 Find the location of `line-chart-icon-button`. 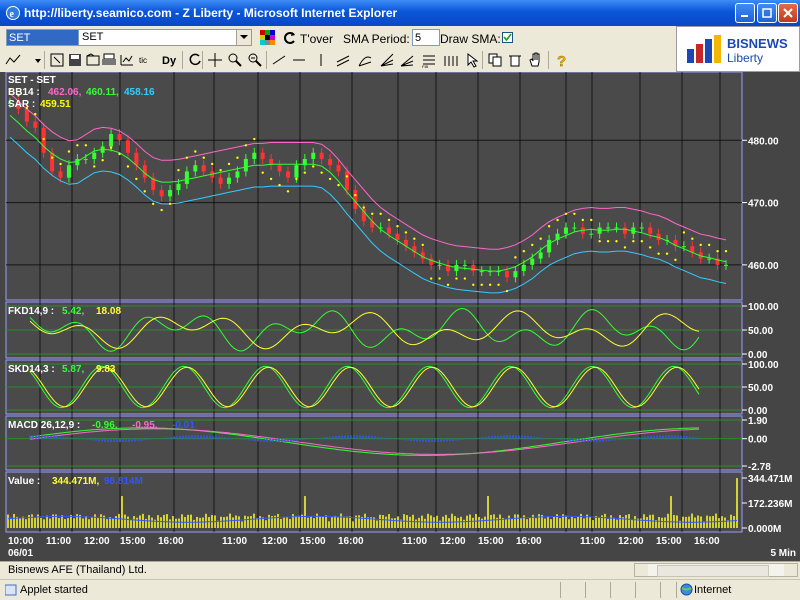

line-chart-icon-button is located at coordinates (13, 60).